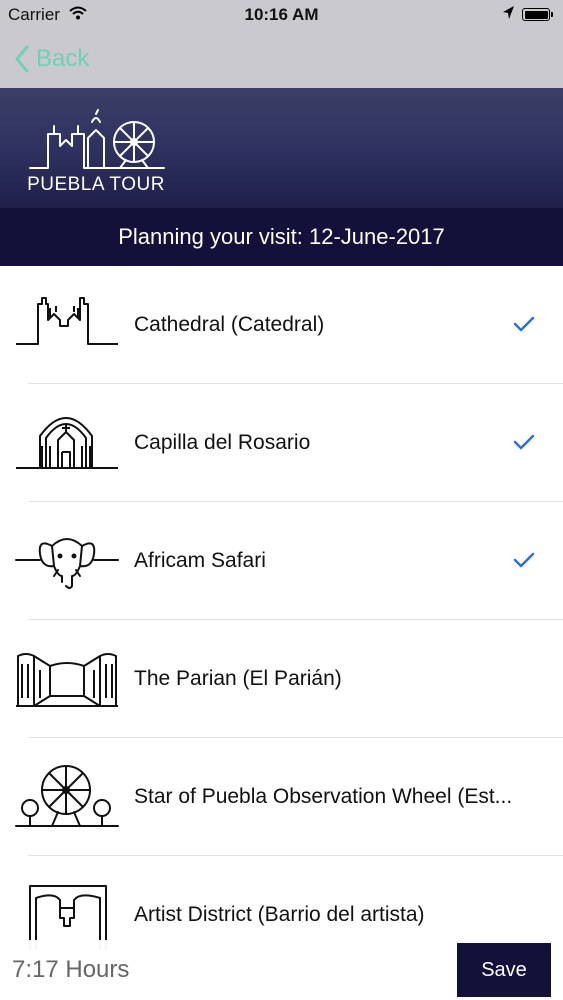 Image resolution: width=563 pixels, height=1000 pixels. What do you see at coordinates (281, 237) in the screenshot?
I see `planning-date-banner: Planning your visit: 12-June-2017` at bounding box center [281, 237].